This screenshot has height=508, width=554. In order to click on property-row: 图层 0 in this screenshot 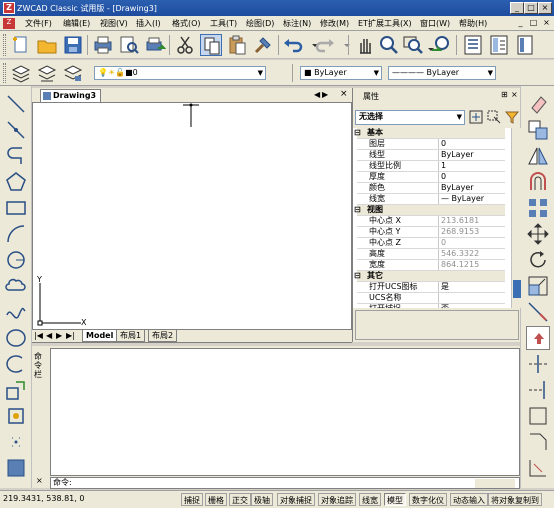, I will do `click(431, 144)`.